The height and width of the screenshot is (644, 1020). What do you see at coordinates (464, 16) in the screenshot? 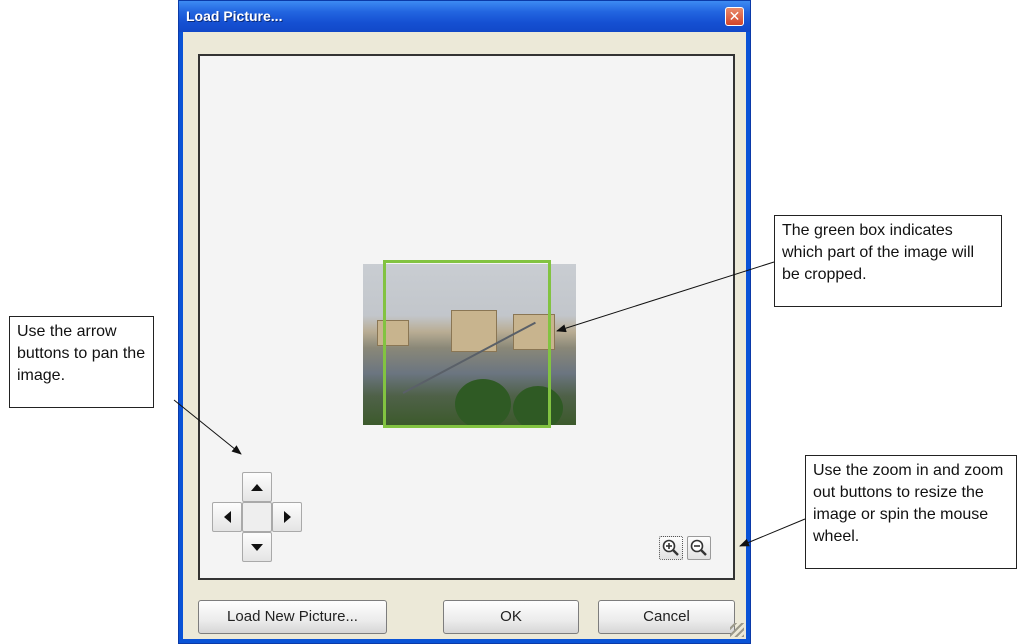
I see `title-bar: Load Picture... ✕` at bounding box center [464, 16].